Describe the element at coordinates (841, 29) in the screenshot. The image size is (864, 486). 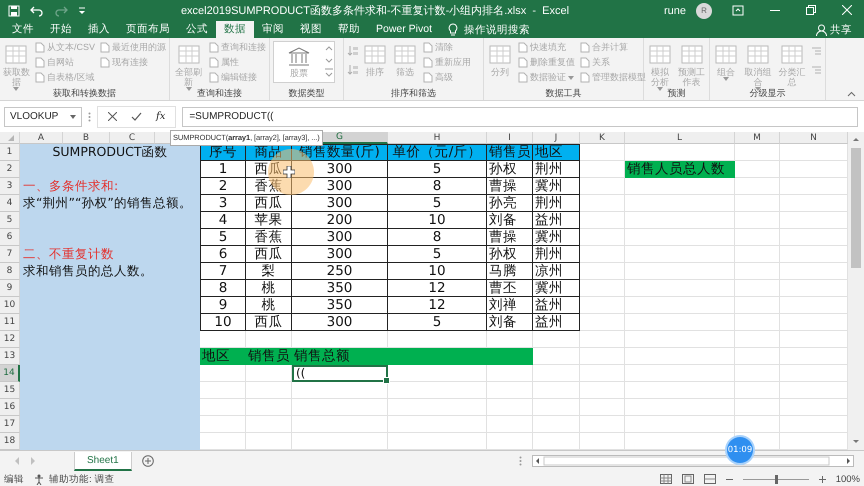
I see `share-button: 共享` at that location.